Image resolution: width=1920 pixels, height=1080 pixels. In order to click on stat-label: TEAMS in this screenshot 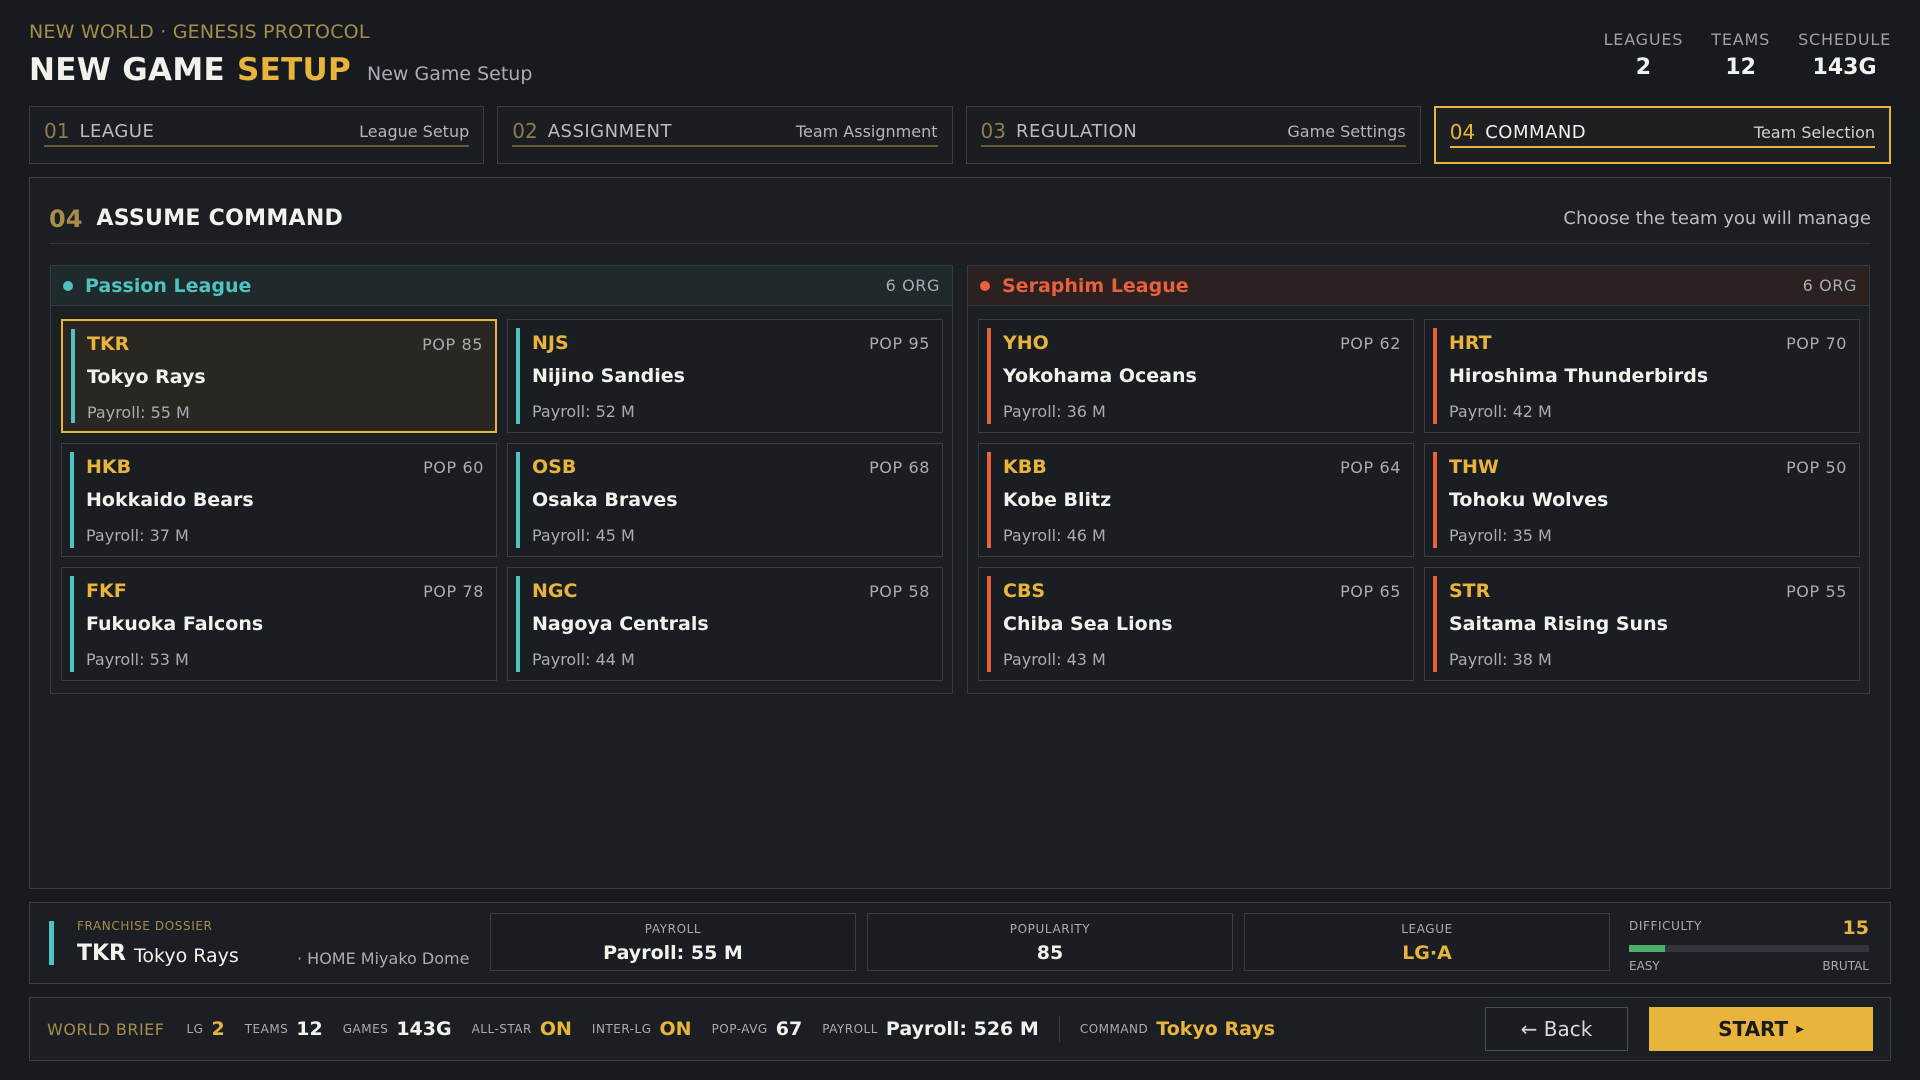, I will do `click(1741, 39)`.